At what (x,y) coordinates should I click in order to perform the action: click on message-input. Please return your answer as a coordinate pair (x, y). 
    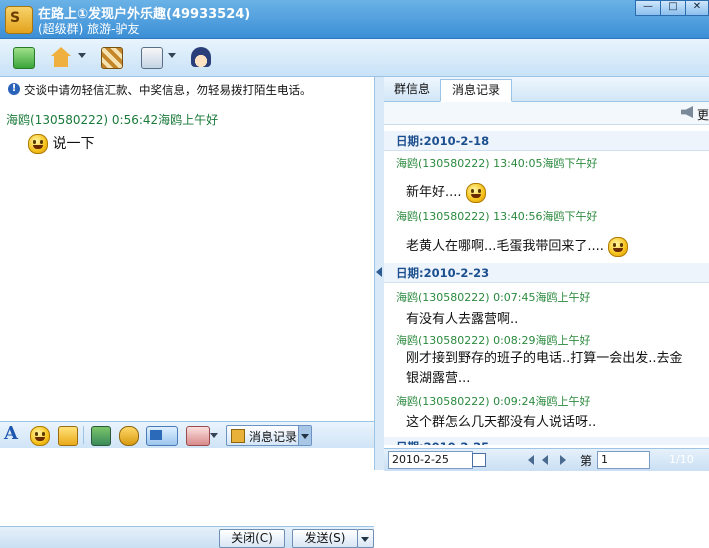
    Looking at the image, I should click on (187, 486).